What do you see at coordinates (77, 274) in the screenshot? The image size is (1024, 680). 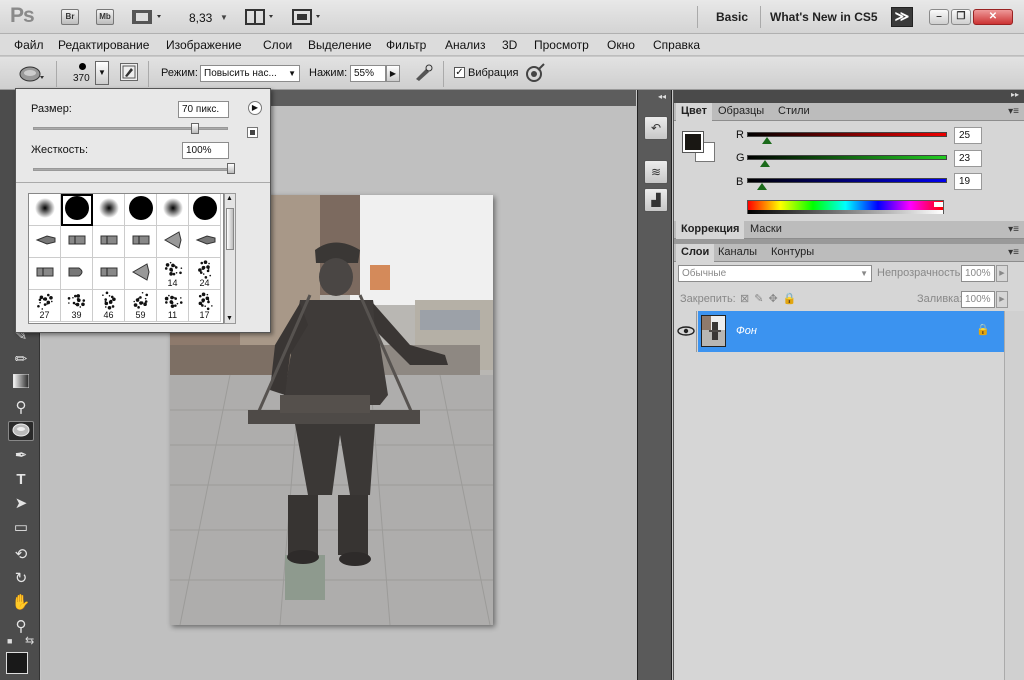 I see `brush-preset-round` at bounding box center [77, 274].